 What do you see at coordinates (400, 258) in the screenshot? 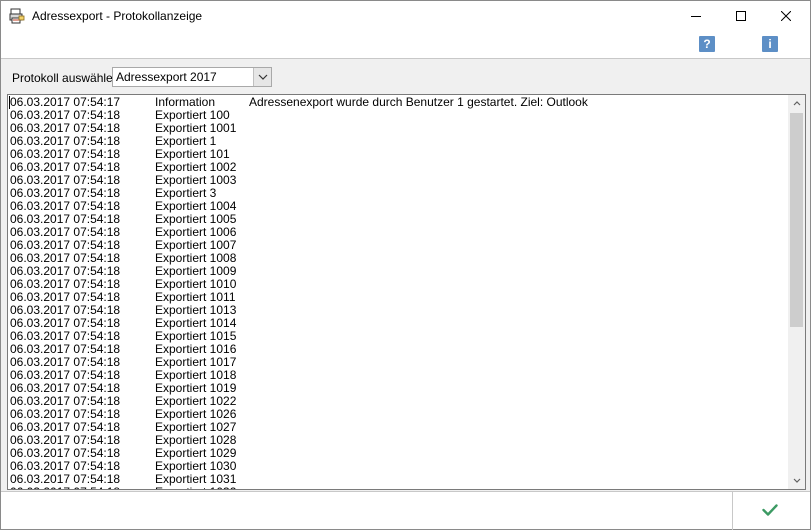
I see `log-row: 06.03.2017 07:54:18 Exportiert 1008` at bounding box center [400, 258].